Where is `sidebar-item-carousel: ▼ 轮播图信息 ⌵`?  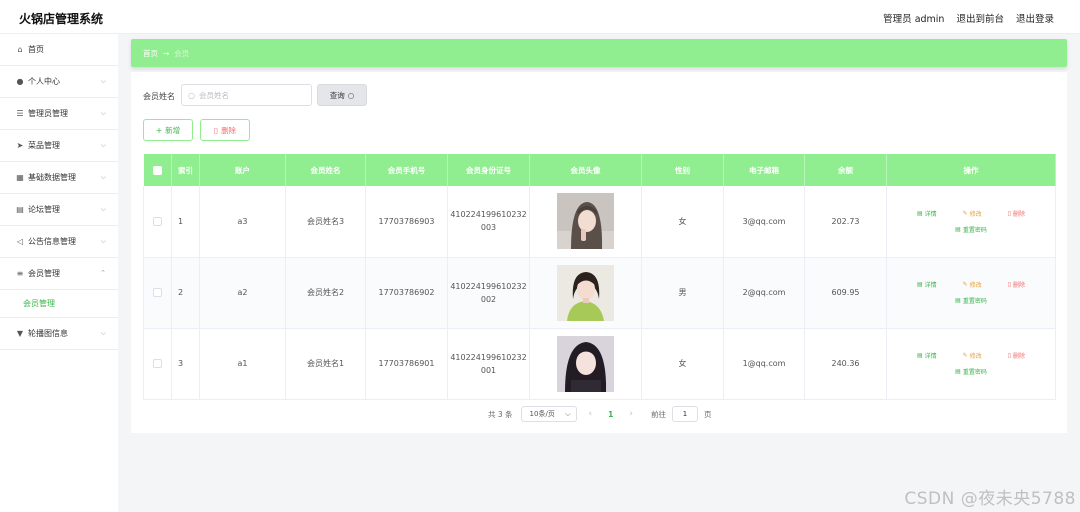 sidebar-item-carousel: ▼ 轮播图信息 ⌵ is located at coordinates (59, 334).